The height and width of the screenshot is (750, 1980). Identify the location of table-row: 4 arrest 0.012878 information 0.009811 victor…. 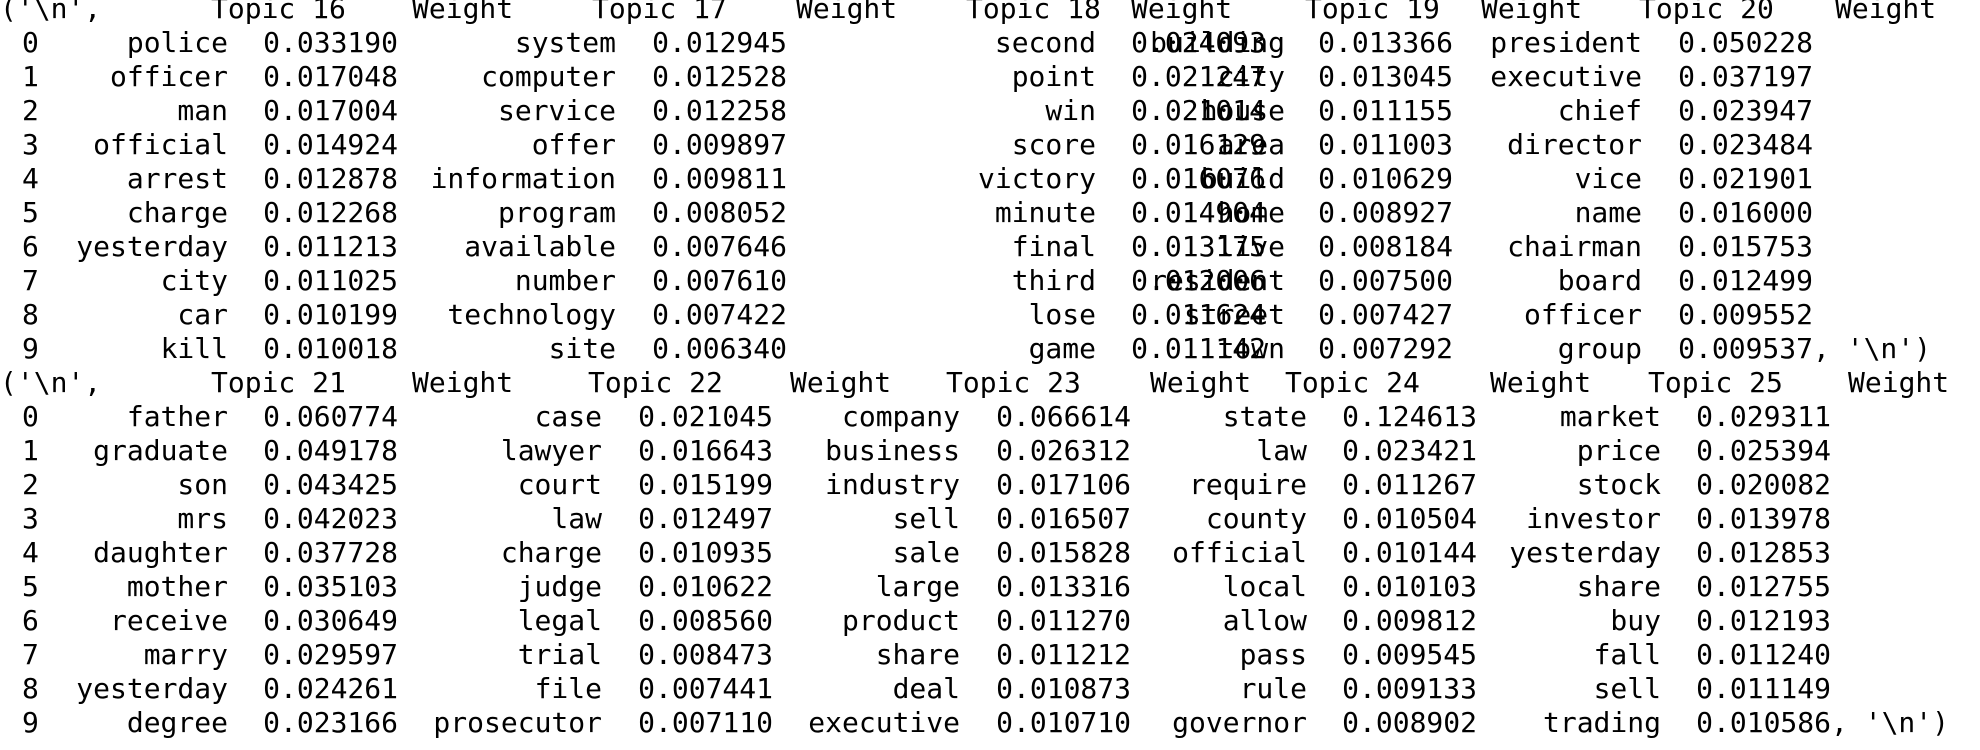
(990, 179).